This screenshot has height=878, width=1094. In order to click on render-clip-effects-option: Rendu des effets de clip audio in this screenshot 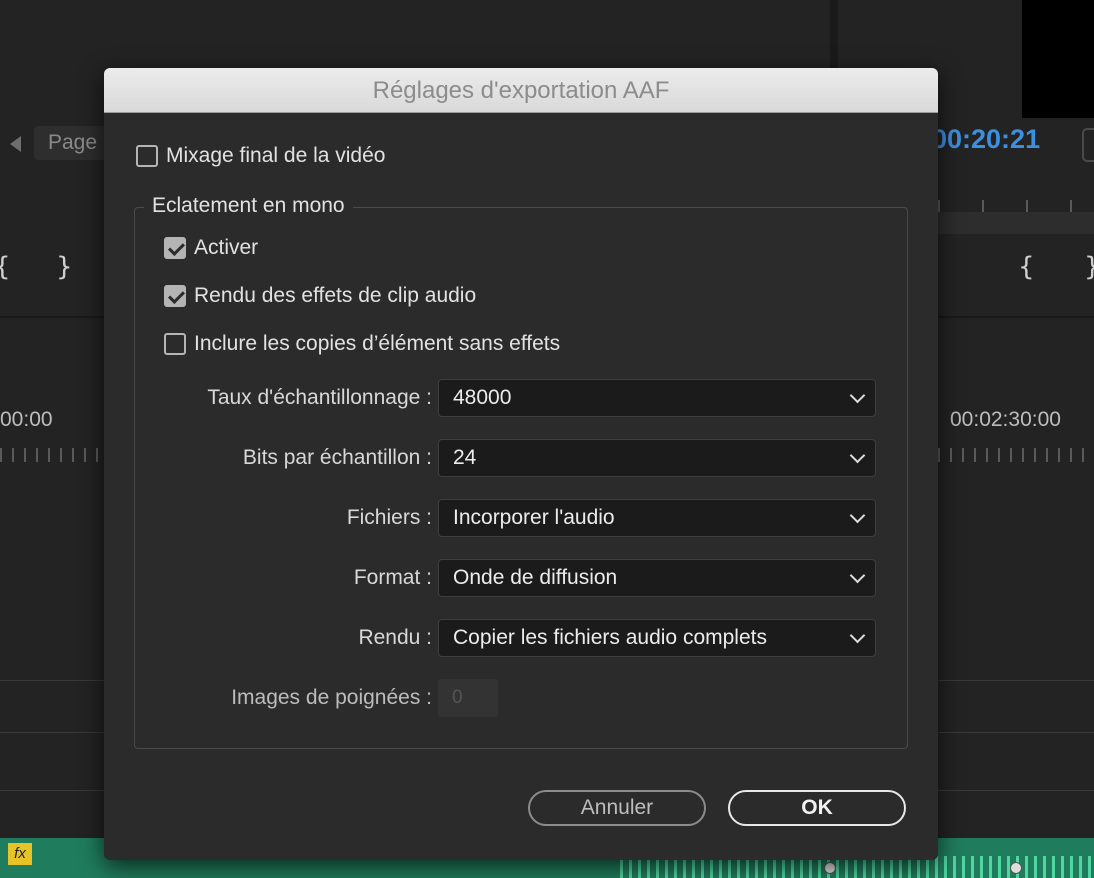, I will do `click(320, 296)`.